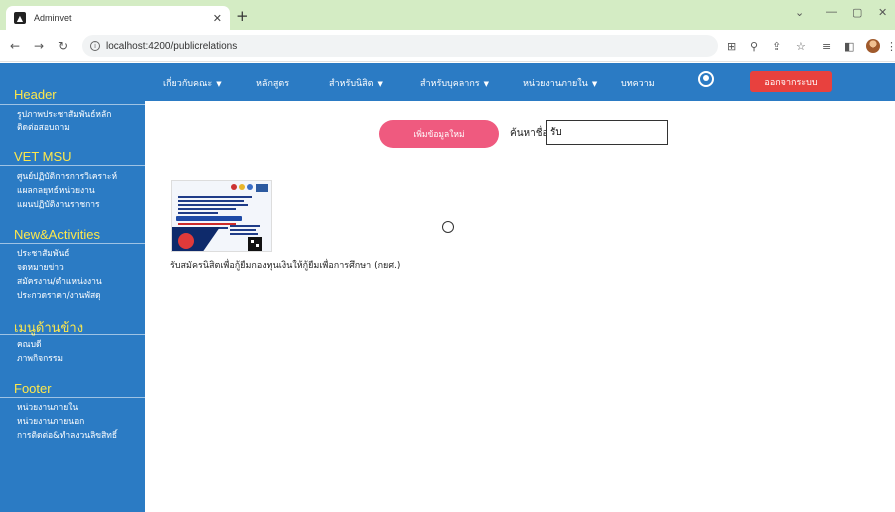 This screenshot has height=512, width=895. Describe the element at coordinates (351, 84) in the screenshot. I see `nav-label: สำหรับนิสิต` at that location.